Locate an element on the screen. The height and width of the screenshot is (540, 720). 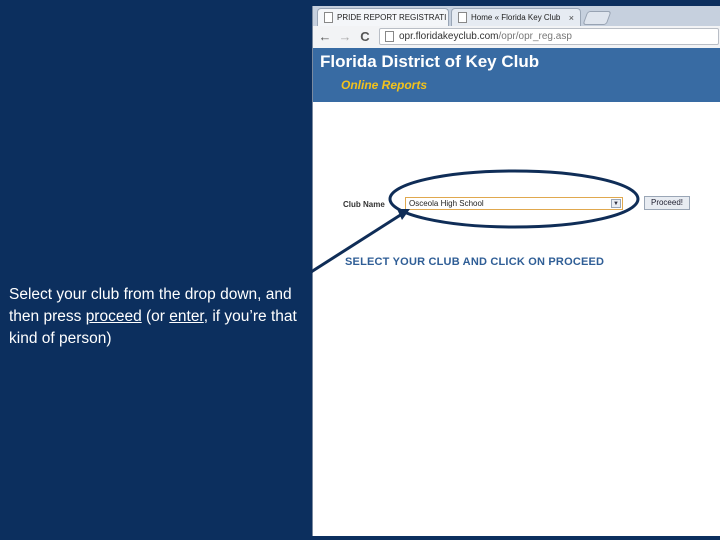
tab-title: PRIDE REPORT REGISTRATI is located at coordinates (392, 17).